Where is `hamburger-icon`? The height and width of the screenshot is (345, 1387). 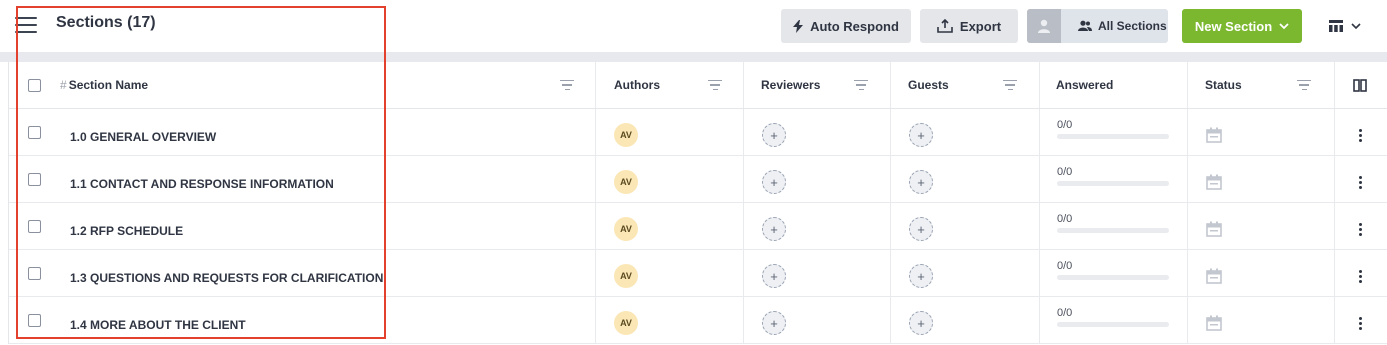 hamburger-icon is located at coordinates (26, 25).